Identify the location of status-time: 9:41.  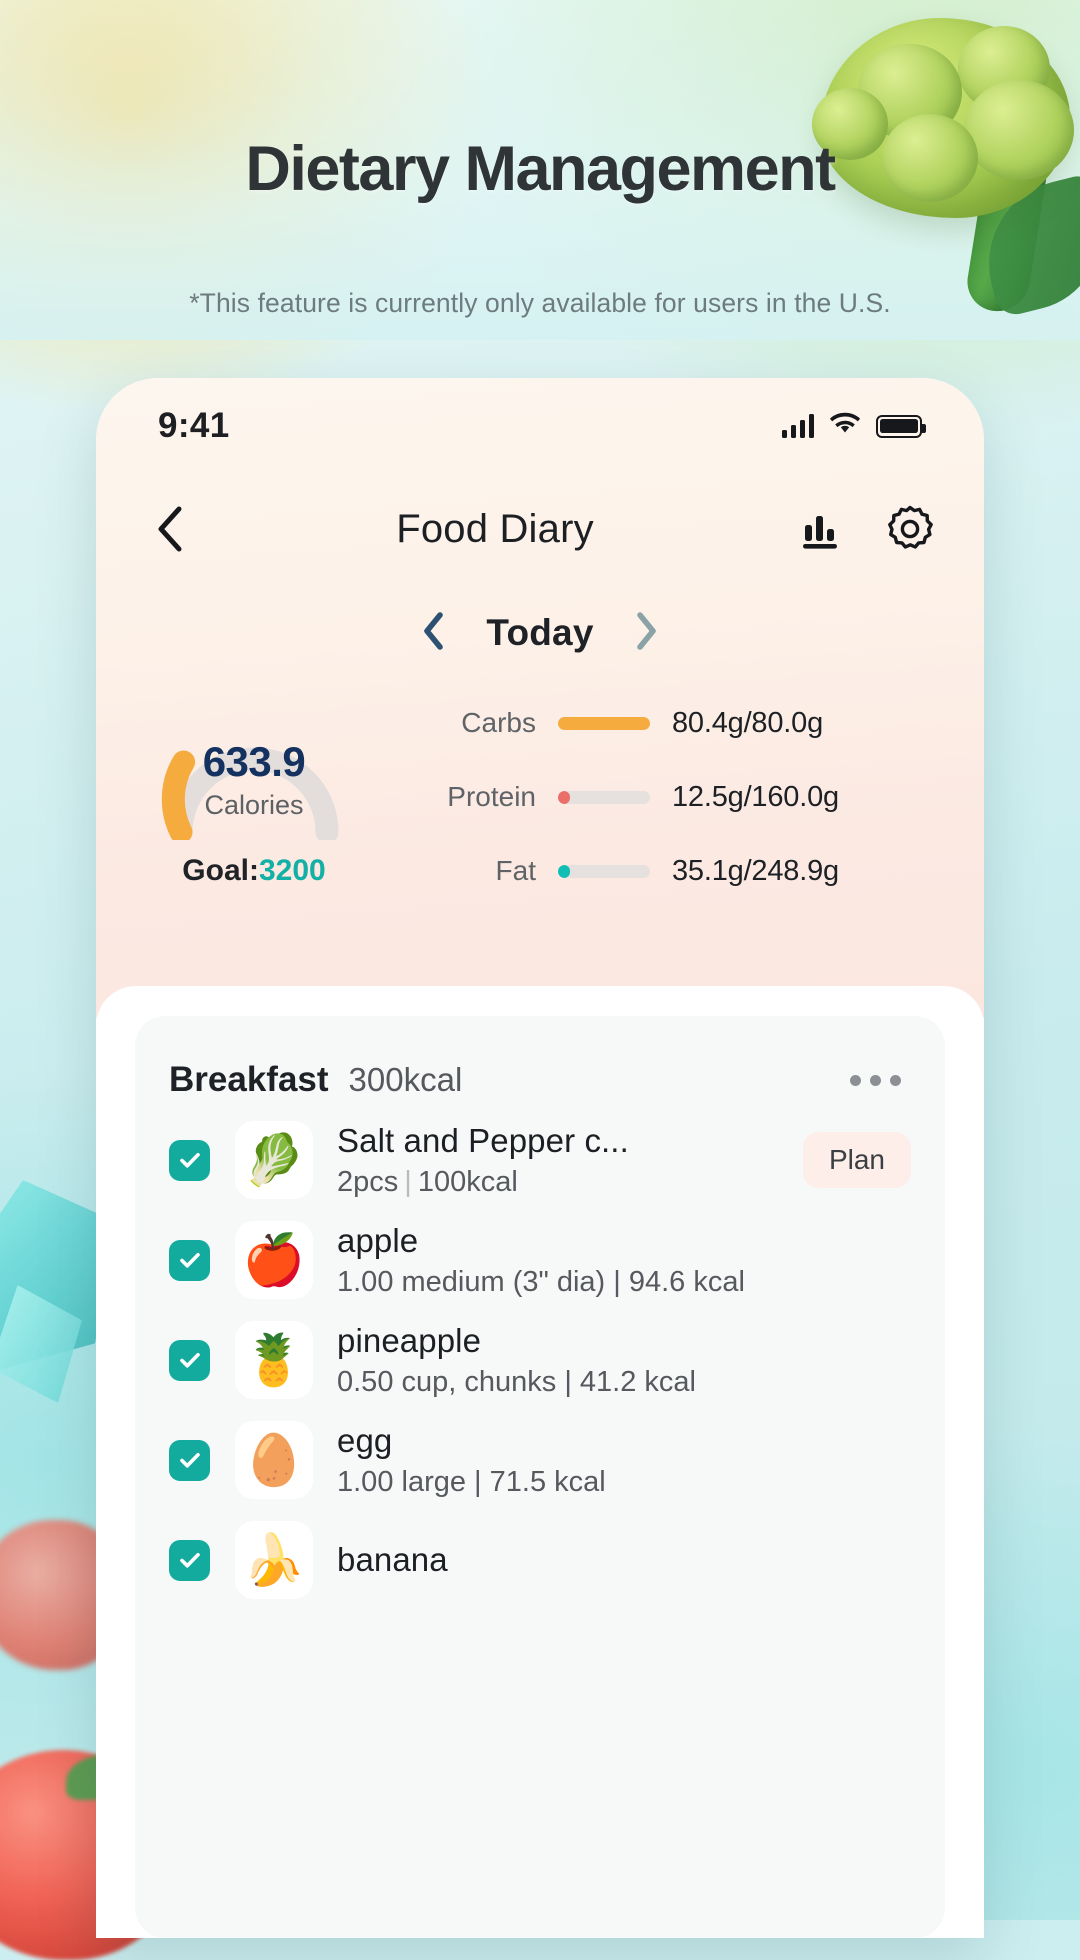
(194, 425).